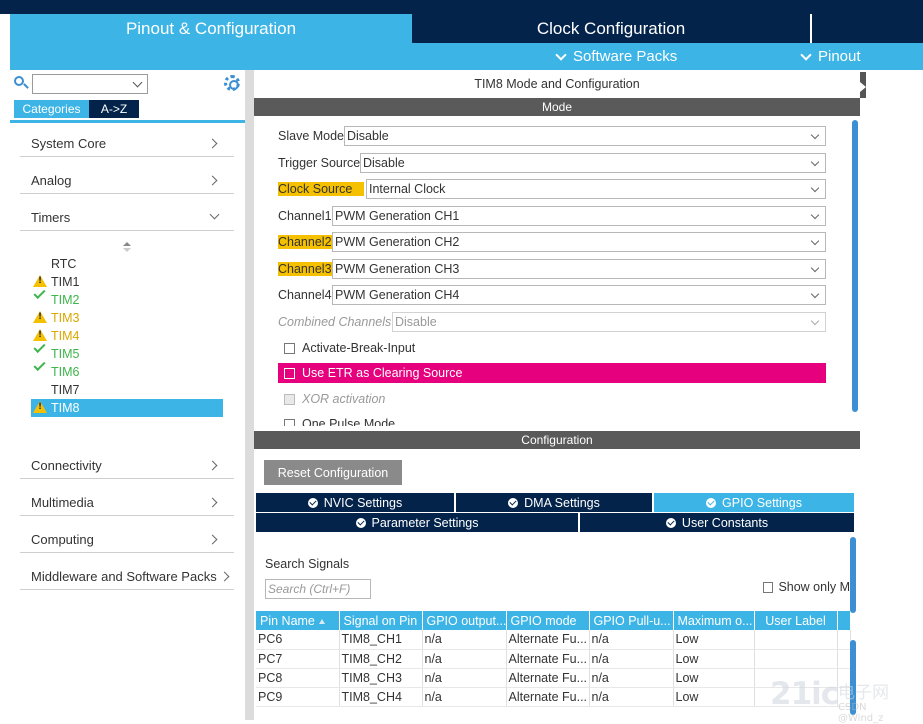 This screenshot has width=923, height=724. Describe the element at coordinates (381, 620) in the screenshot. I see `column-header-signal: Signal on Pin` at that location.